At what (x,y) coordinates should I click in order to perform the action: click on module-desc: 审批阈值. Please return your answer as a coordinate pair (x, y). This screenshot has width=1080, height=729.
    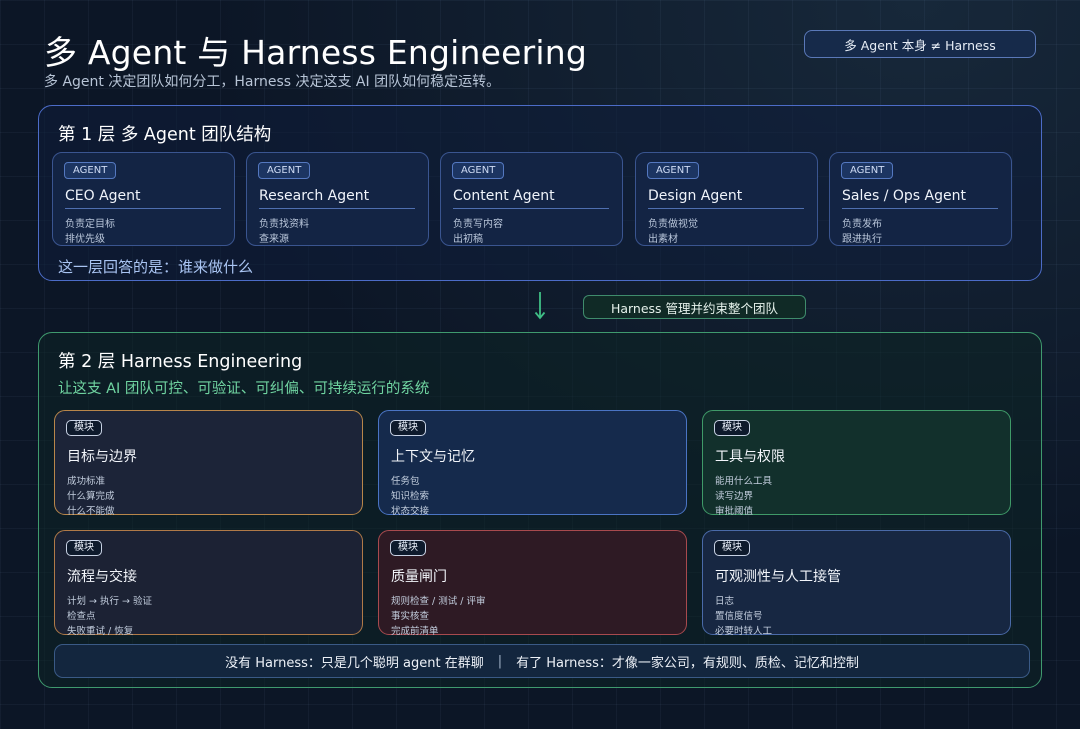
    Looking at the image, I should click on (734, 511).